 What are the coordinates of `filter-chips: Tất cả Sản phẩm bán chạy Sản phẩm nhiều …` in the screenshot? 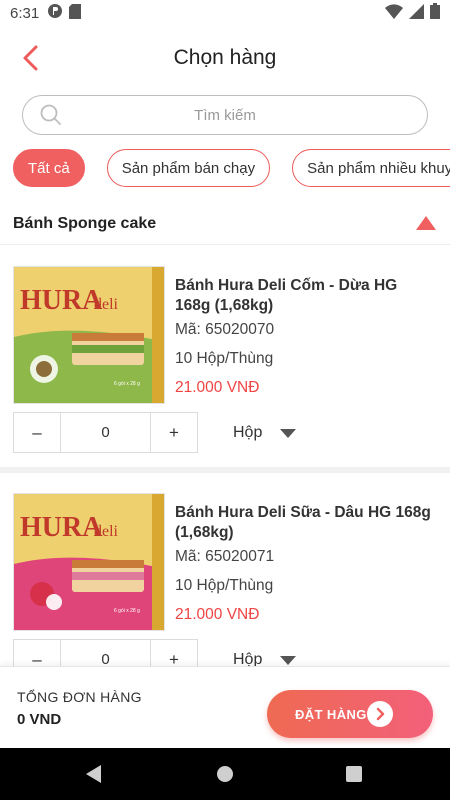 It's located at (231, 169).